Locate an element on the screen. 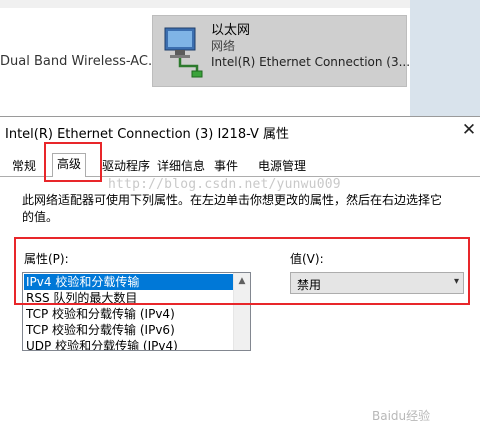 The height and width of the screenshot is (424, 480). tab-events: 事件 is located at coordinates (226, 166).